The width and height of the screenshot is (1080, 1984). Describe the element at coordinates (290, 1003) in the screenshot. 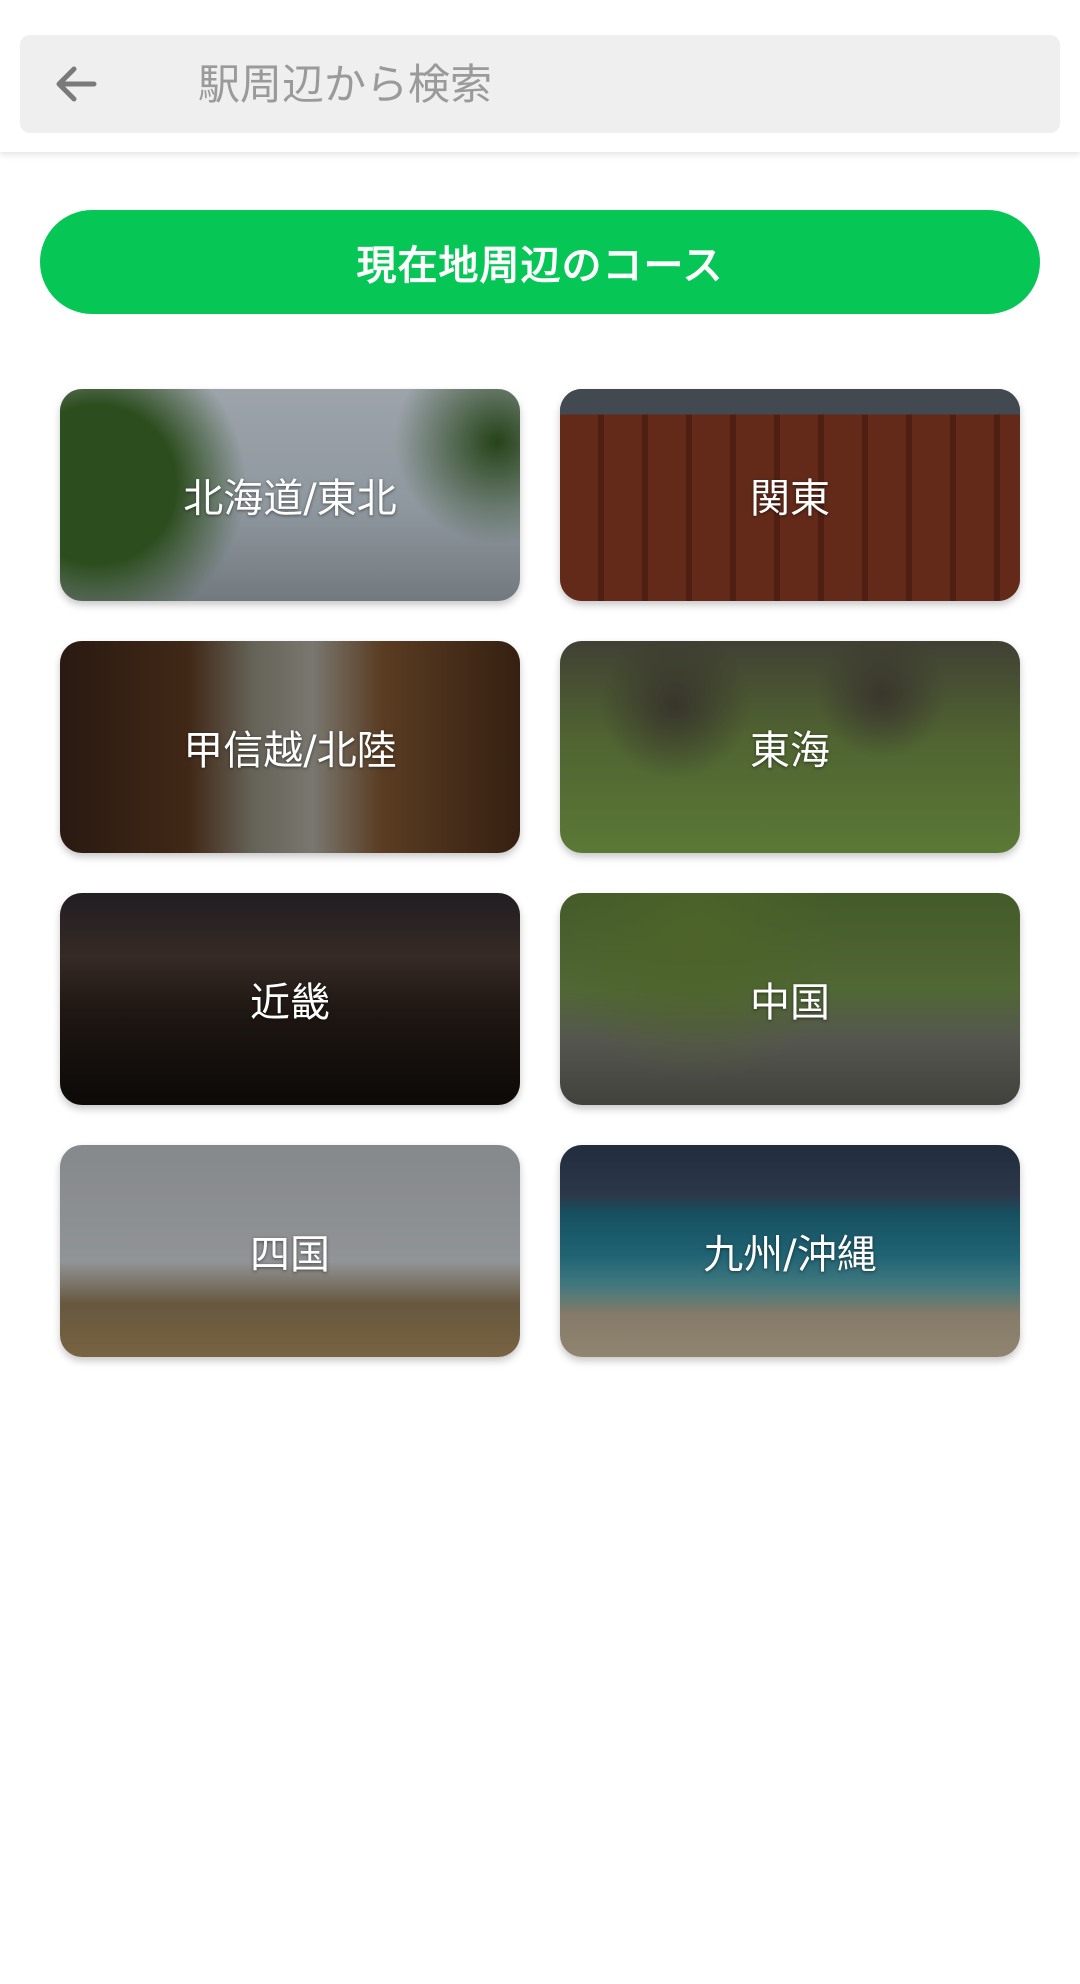

I see `region-label: 近畿` at that location.